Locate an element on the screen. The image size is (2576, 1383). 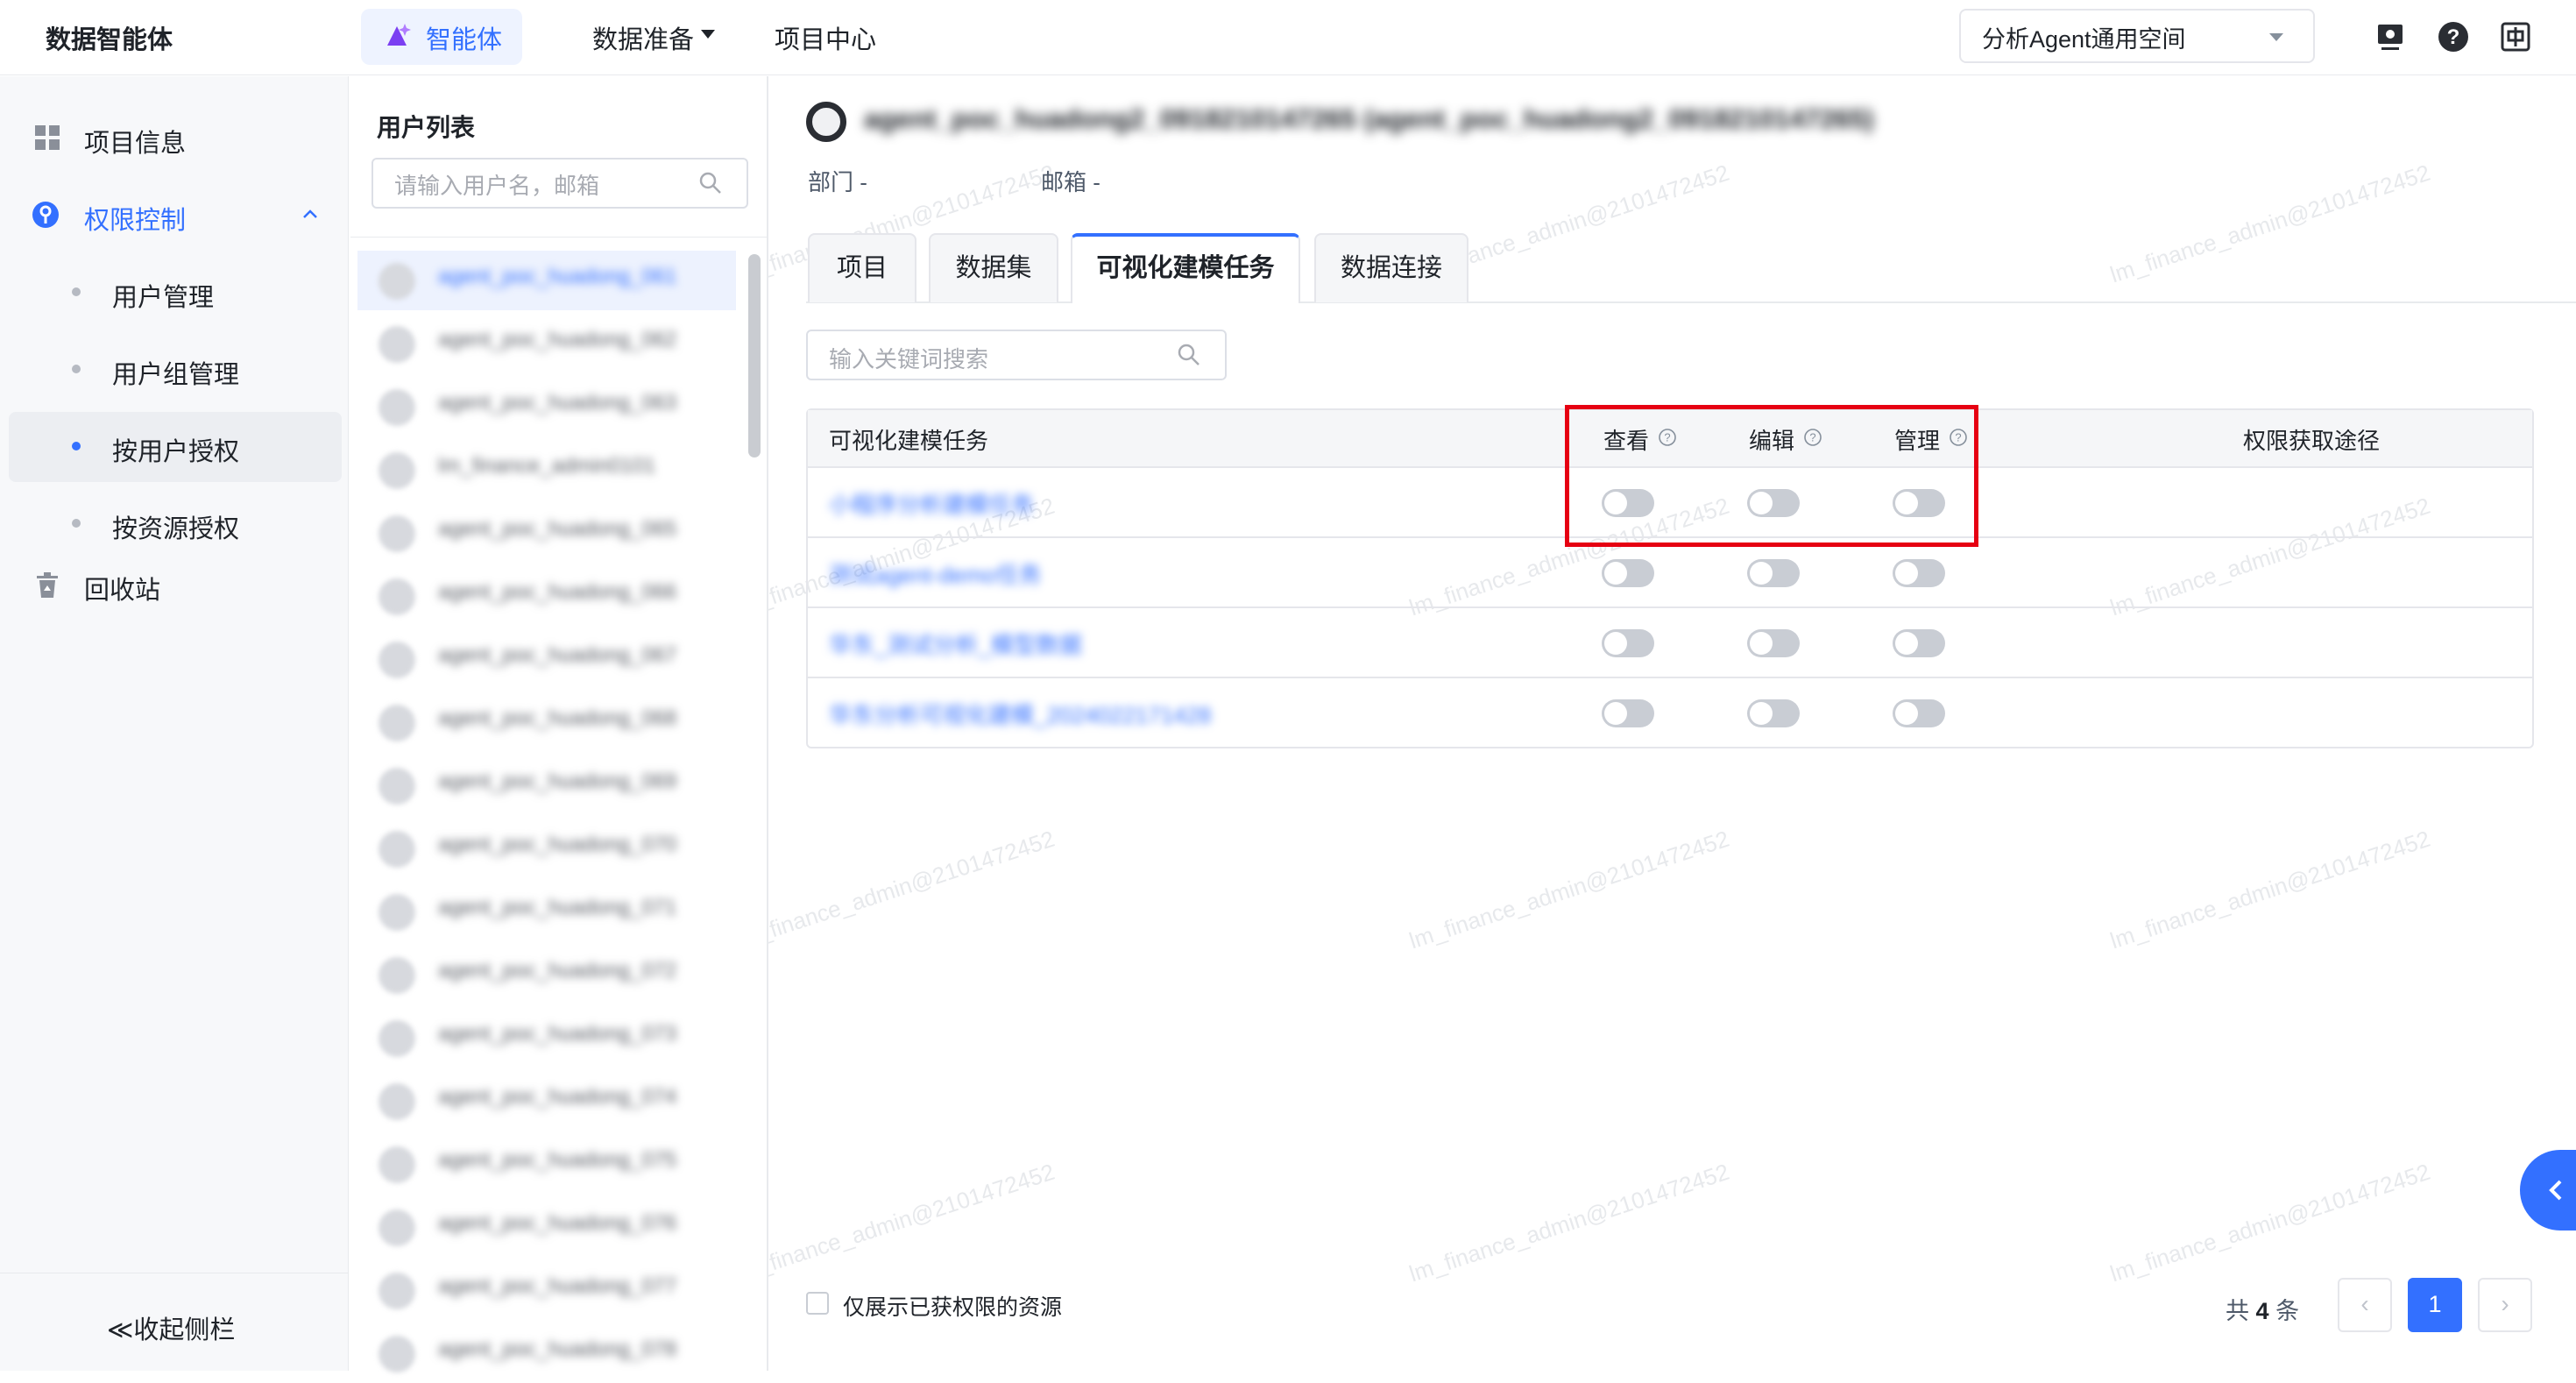
nav-project-center: 项目中心 is located at coordinates (825, 37).